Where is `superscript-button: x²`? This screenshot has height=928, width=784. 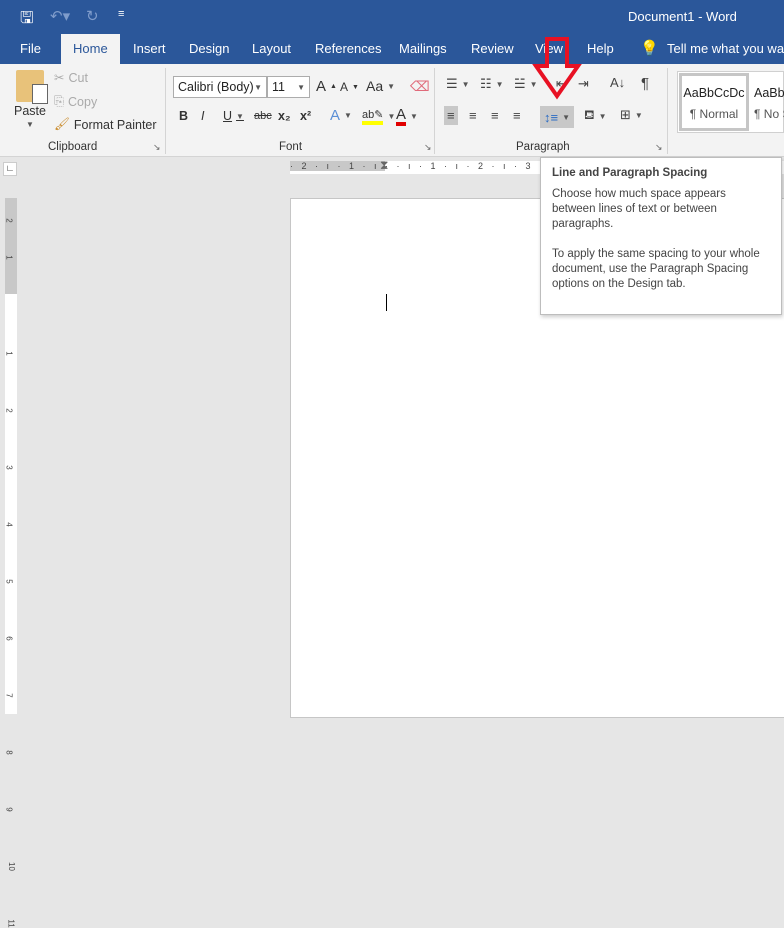 superscript-button: x² is located at coordinates (305, 116).